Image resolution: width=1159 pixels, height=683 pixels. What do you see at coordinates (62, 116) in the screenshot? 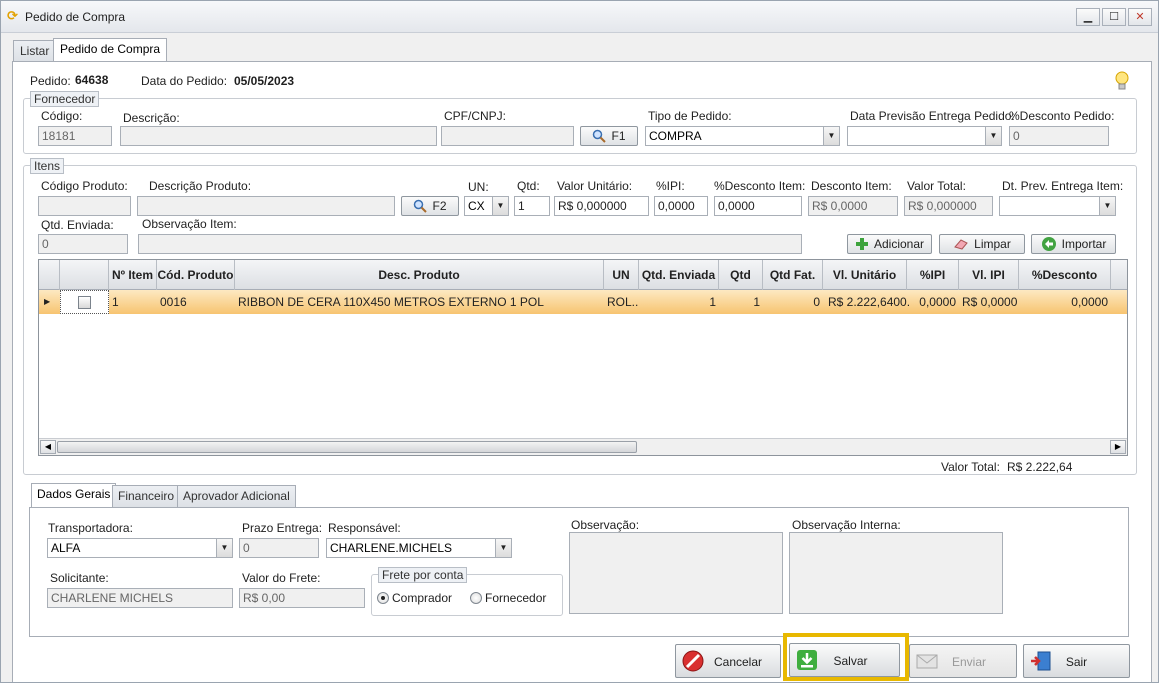
I see `codigo-label: Código:` at bounding box center [62, 116].